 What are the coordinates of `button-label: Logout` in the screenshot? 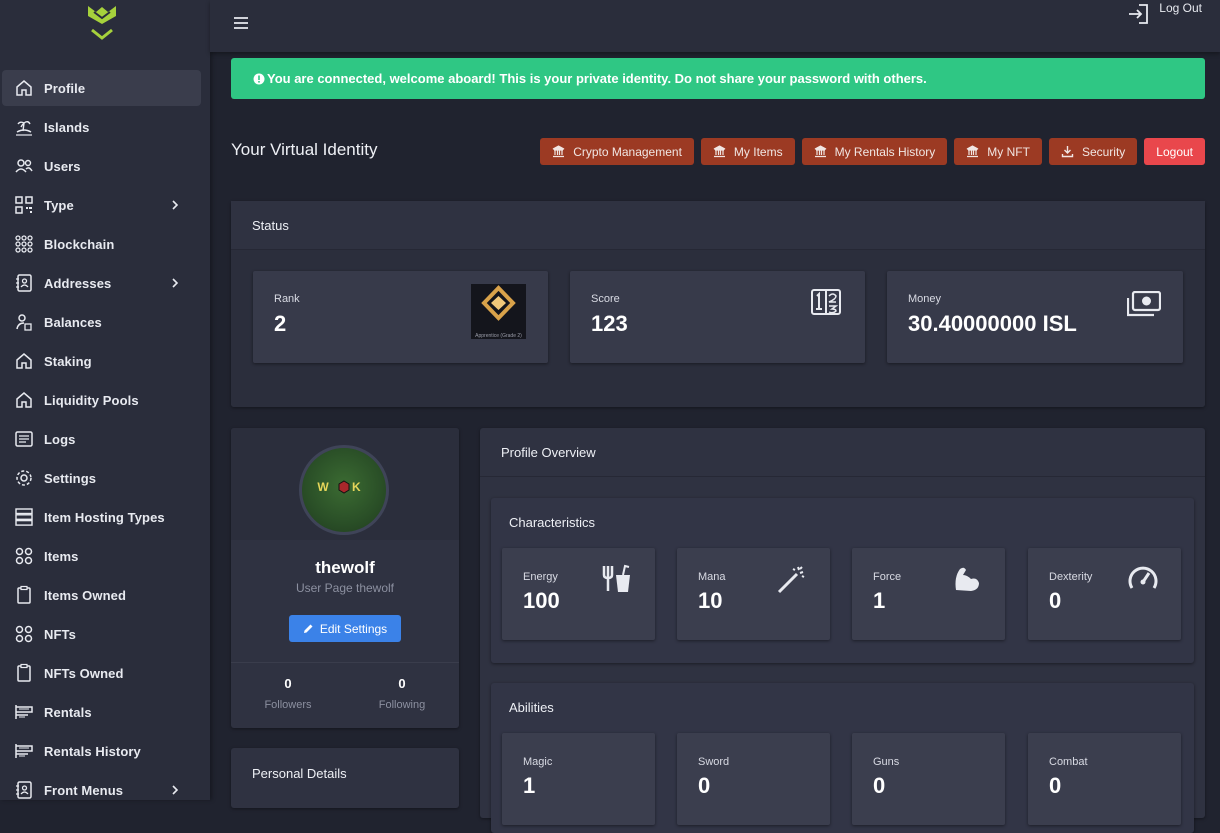 It's located at (1174, 151).